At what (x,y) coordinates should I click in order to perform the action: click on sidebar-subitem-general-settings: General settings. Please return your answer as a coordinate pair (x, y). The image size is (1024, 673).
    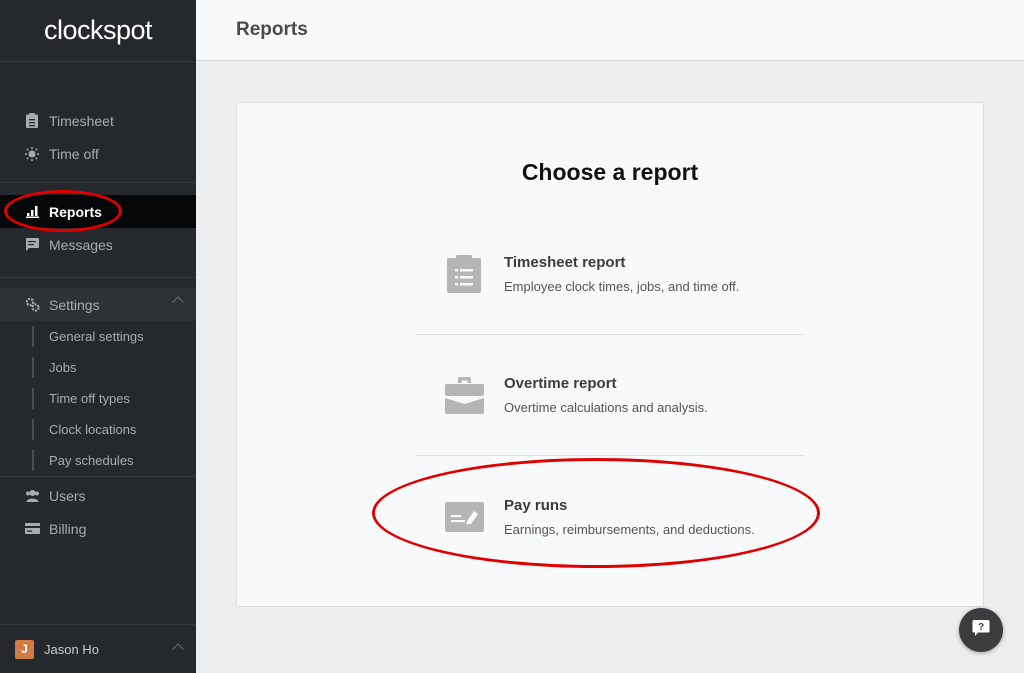
    Looking at the image, I should click on (98, 336).